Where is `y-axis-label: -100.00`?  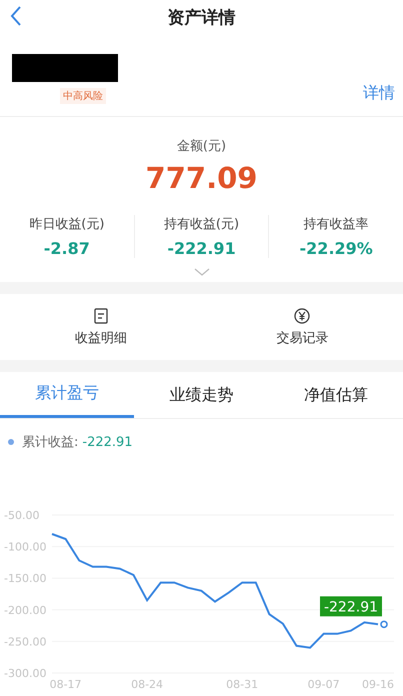 y-axis-label: -100.00 is located at coordinates (25, 547).